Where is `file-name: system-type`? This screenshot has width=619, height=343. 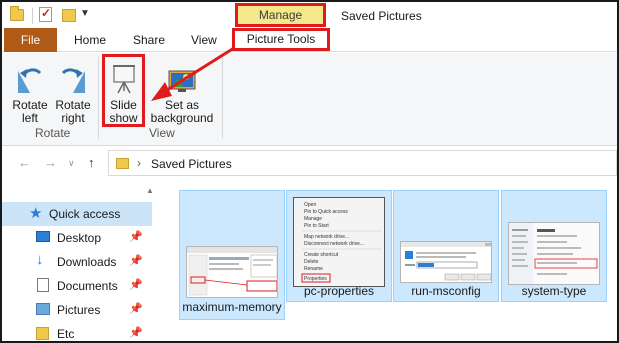 file-name: system-type is located at coordinates (554, 291).